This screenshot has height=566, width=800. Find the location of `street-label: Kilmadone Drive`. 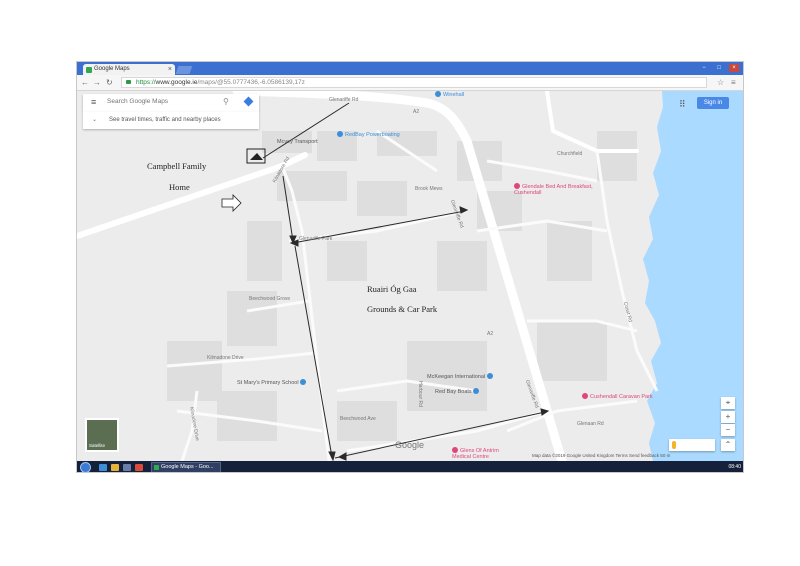

street-label: Kilmadone Drive is located at coordinates (225, 358).